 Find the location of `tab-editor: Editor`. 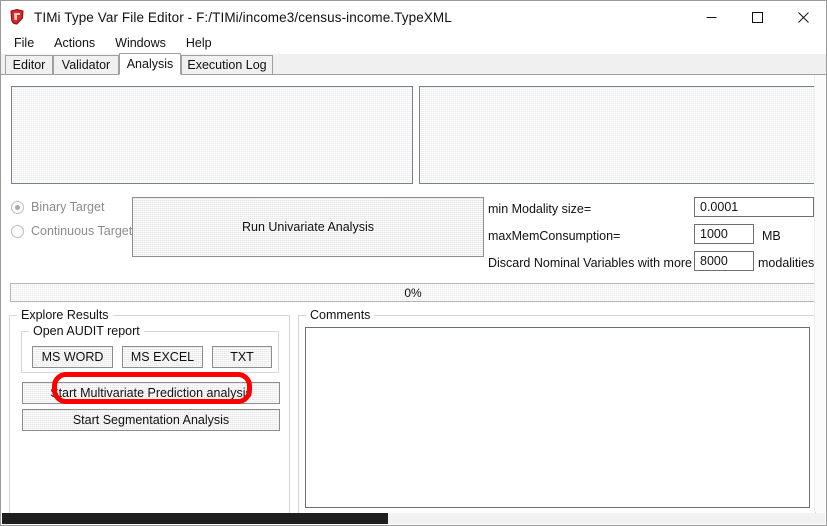

tab-editor: Editor is located at coordinates (29, 65).